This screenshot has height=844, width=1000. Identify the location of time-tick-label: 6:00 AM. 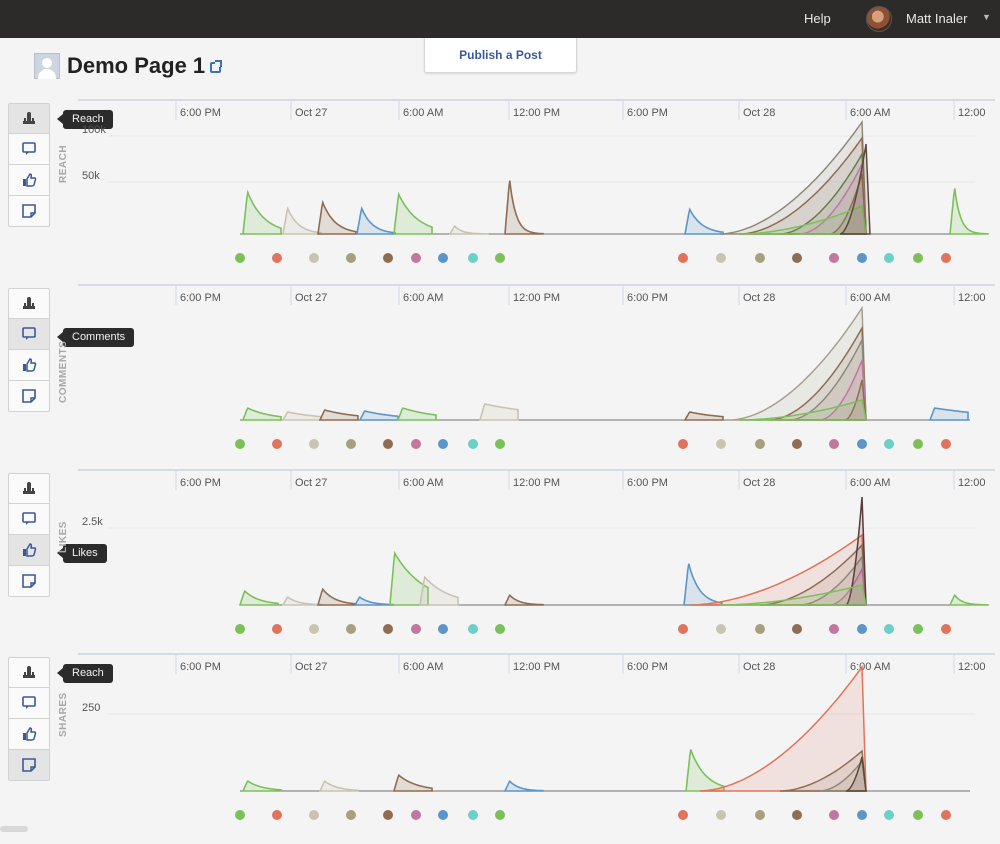
(423, 298).